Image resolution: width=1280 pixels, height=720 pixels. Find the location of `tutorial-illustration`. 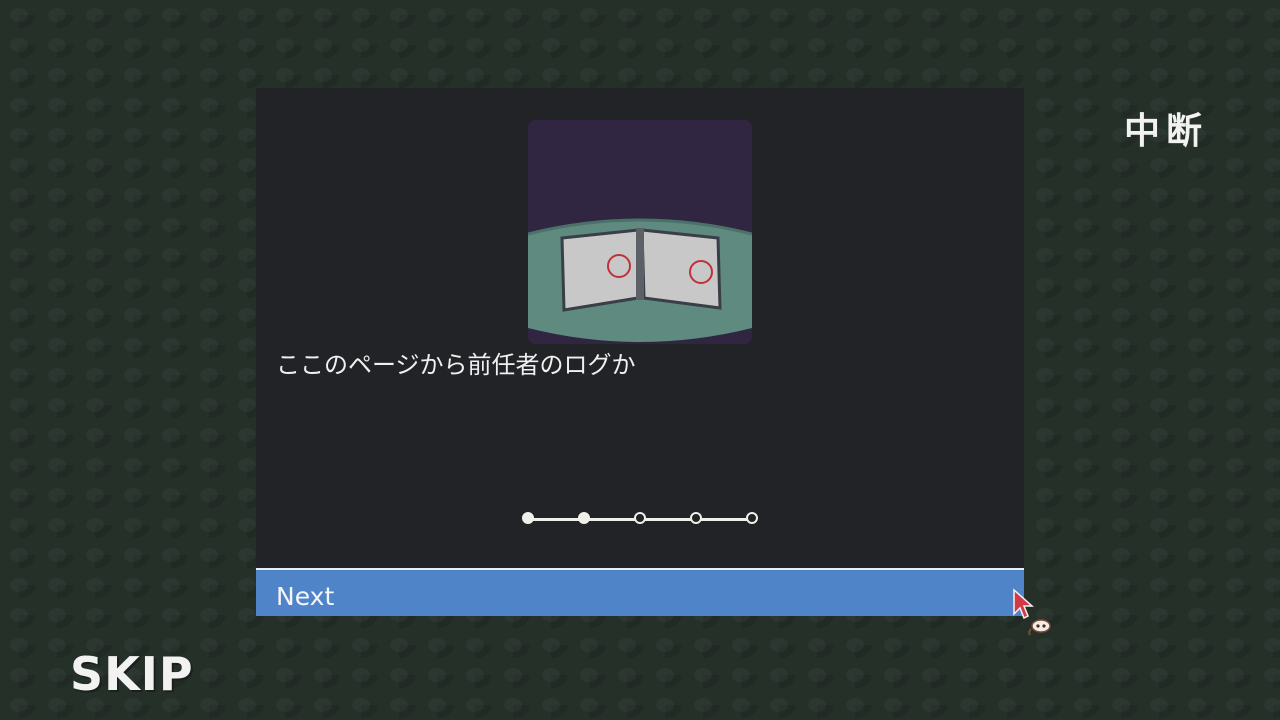

tutorial-illustration is located at coordinates (640, 232).